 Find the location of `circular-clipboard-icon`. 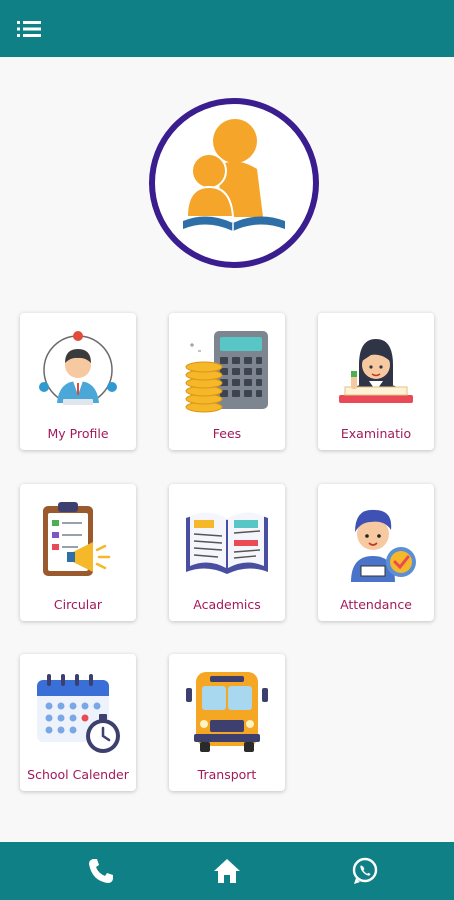

circular-clipboard-icon is located at coordinates (77, 539).